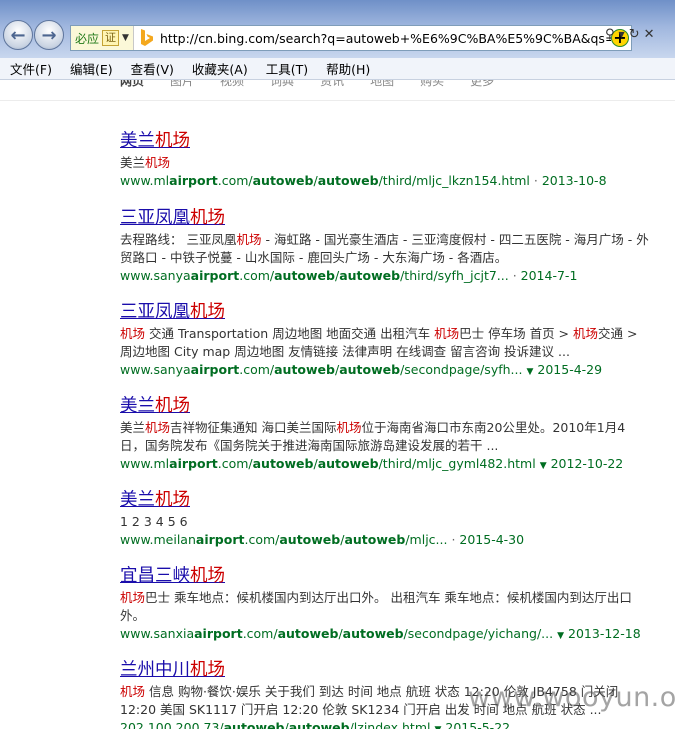  Describe the element at coordinates (574, 180) in the screenshot. I see `result-date: 2013-10-8` at that location.